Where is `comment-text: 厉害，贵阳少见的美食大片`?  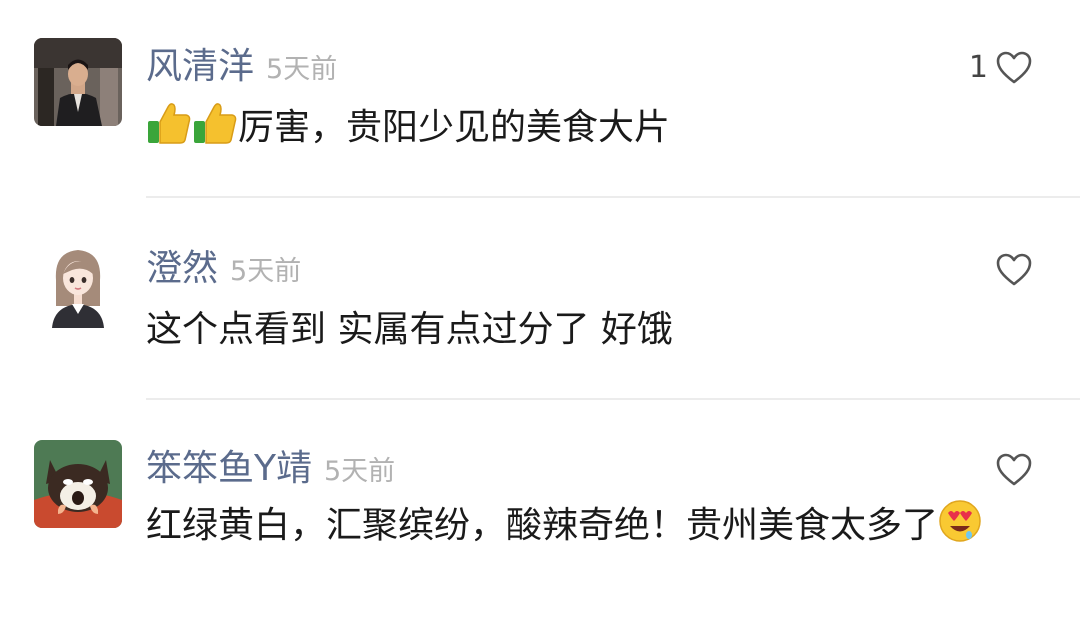 comment-text: 厉害，贵阳少见的美食大片 is located at coordinates (593, 128).